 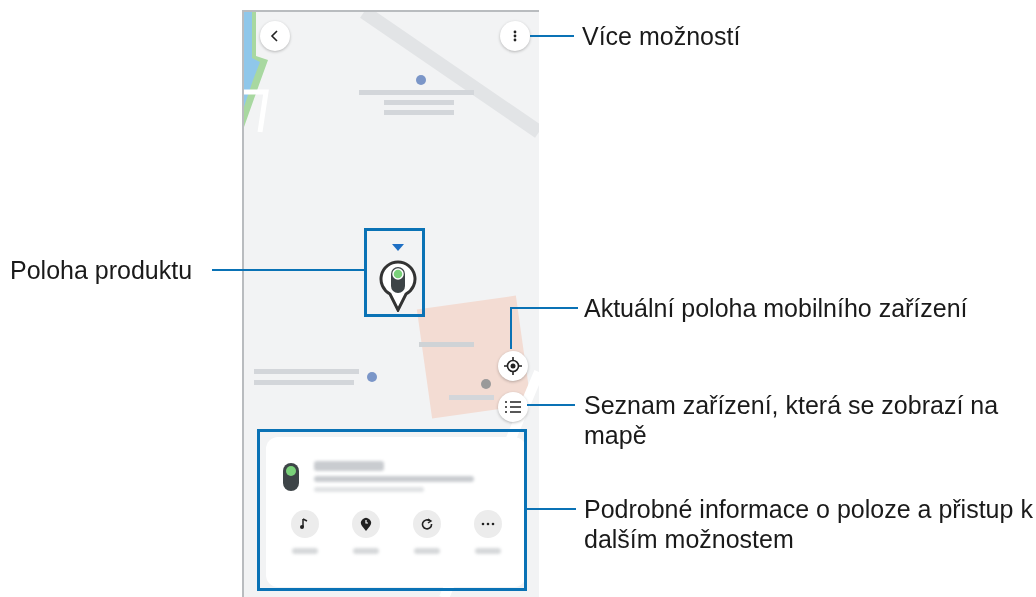 I want to click on list-icon, so click(x=513, y=407).